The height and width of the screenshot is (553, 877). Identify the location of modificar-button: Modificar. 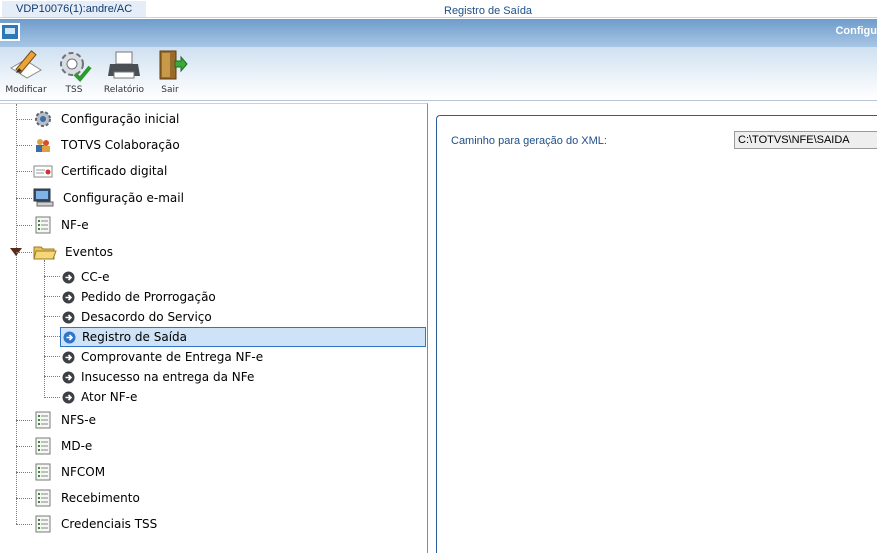
(26, 74).